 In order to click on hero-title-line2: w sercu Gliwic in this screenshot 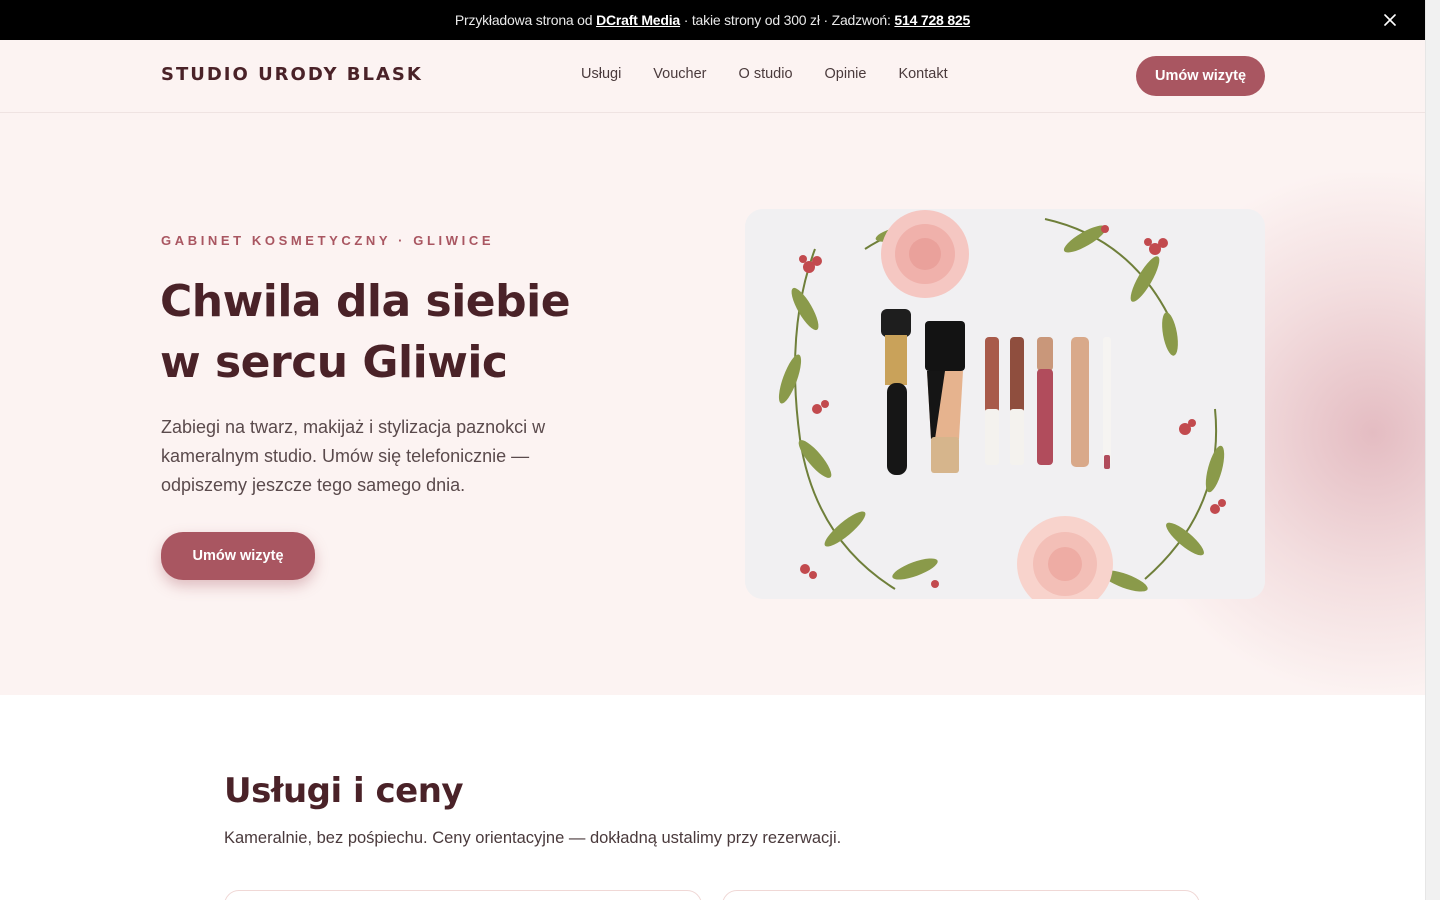, I will do `click(334, 362)`.